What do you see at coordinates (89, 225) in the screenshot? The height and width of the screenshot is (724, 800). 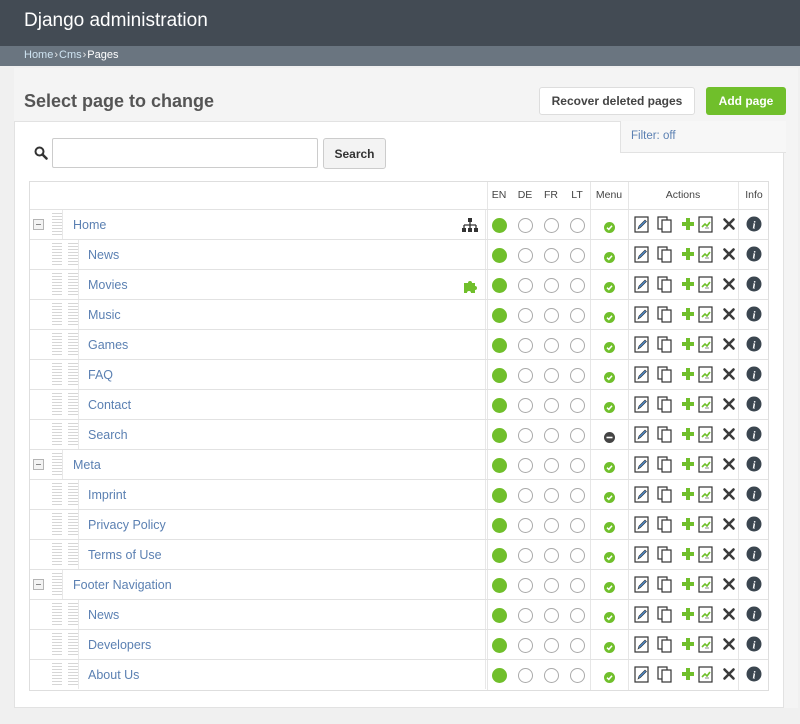 I see `page-title-link: Home` at bounding box center [89, 225].